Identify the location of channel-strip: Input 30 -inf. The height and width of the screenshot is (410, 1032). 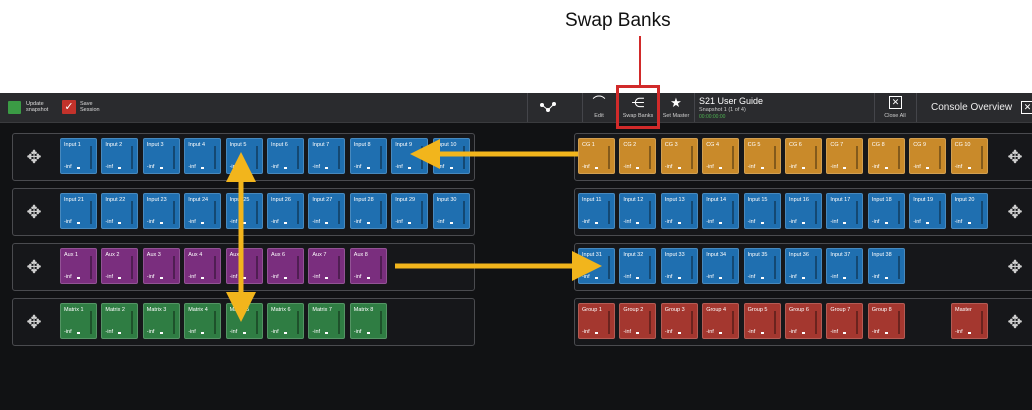
(451, 211).